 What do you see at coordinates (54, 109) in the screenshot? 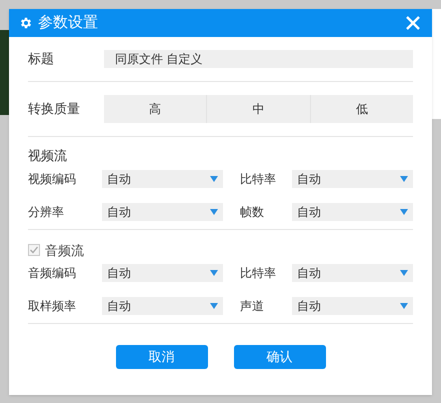
I see `field-label: 转换质量` at bounding box center [54, 109].